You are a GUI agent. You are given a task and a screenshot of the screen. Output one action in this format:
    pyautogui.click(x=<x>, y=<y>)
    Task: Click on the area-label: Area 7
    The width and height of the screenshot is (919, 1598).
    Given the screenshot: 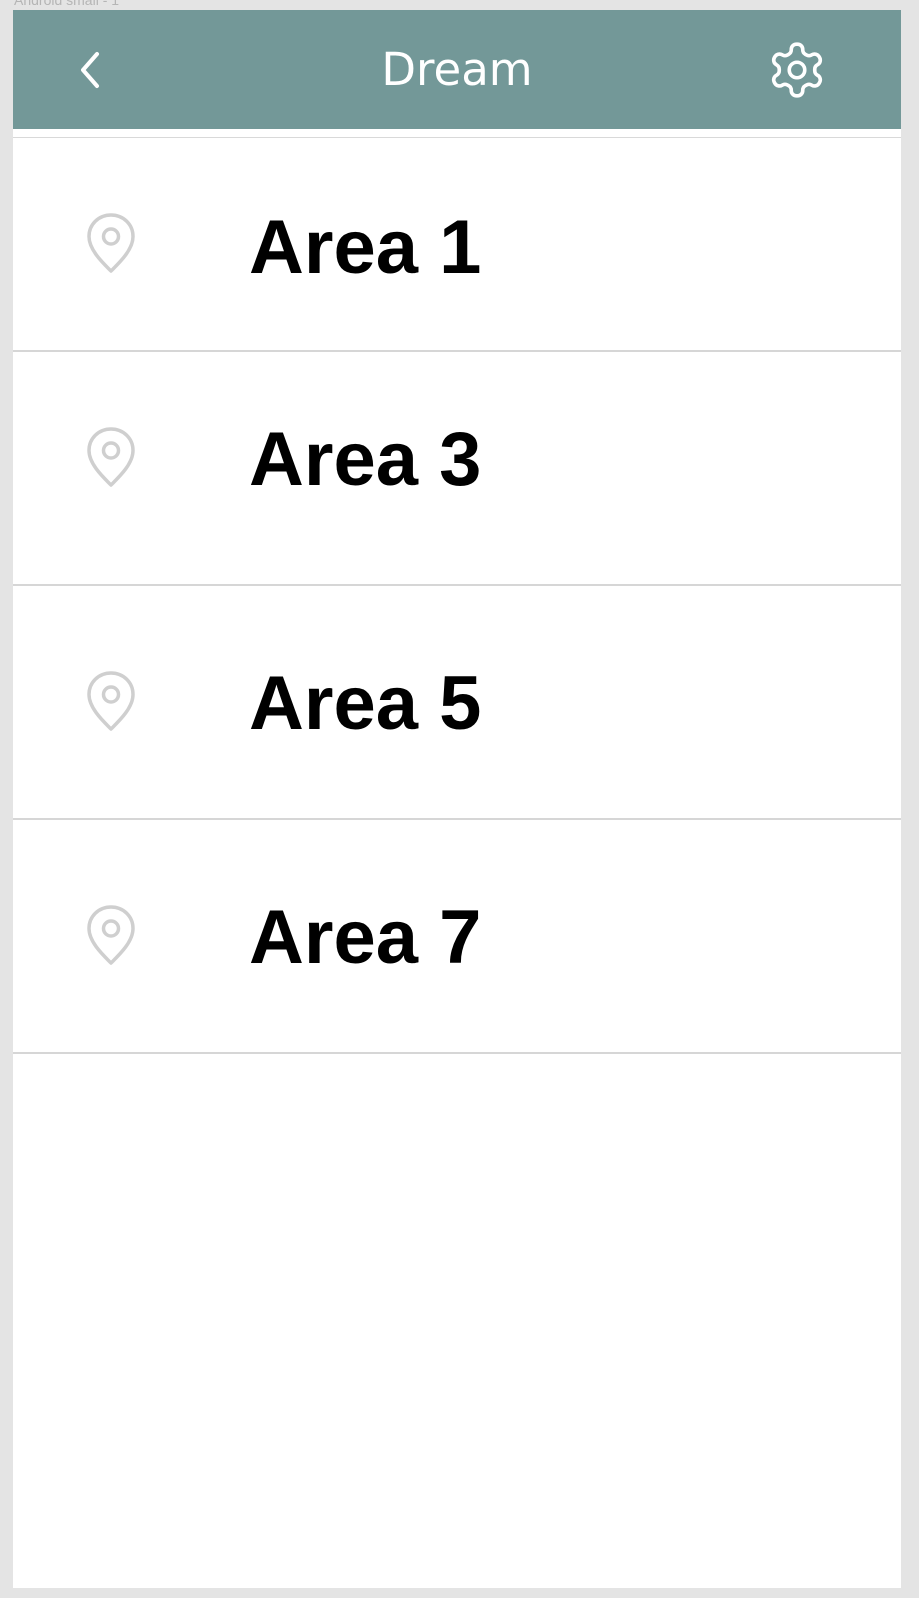 What is the action you would take?
    pyautogui.click(x=365, y=937)
    